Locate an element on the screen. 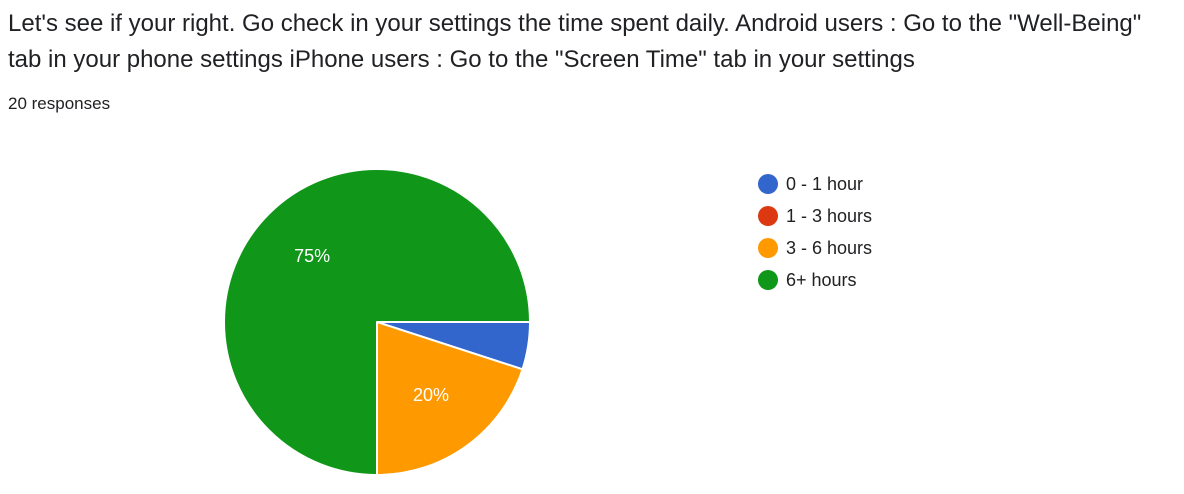  legend-swatch-6-plus-hours is located at coordinates (768, 280).